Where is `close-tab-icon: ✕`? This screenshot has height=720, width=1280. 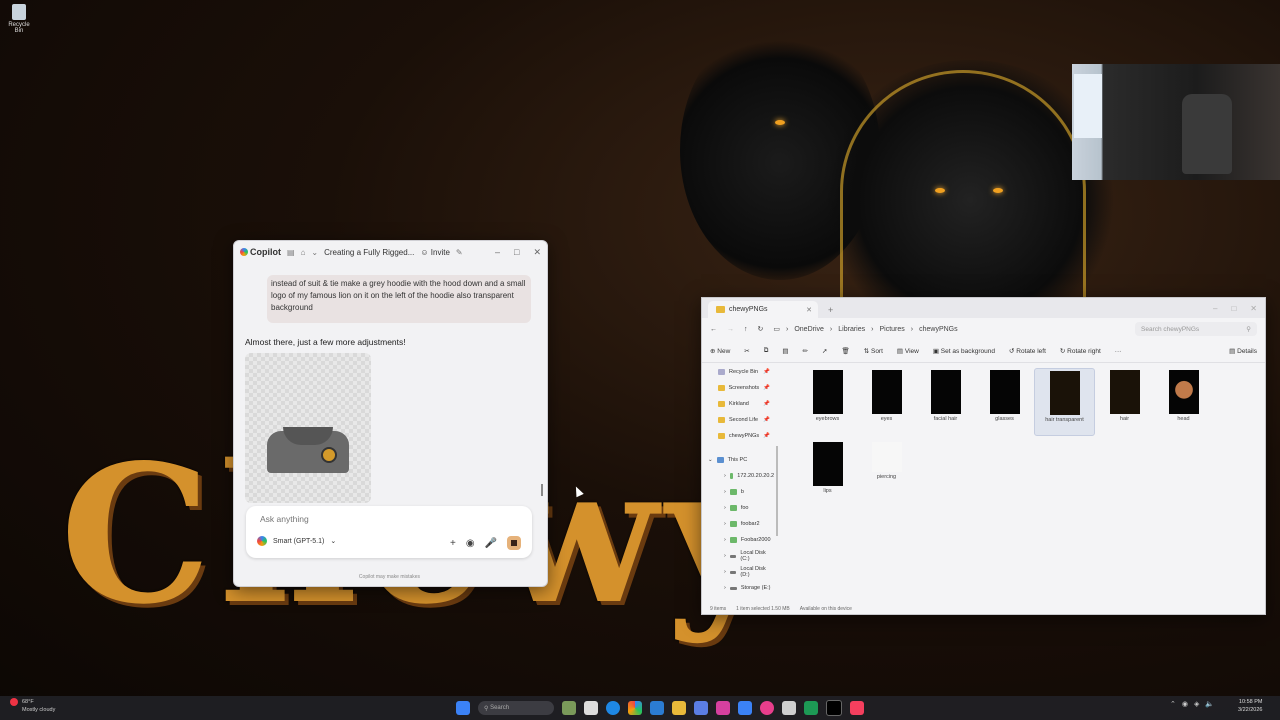
close-tab-icon: ✕ is located at coordinates (809, 310).